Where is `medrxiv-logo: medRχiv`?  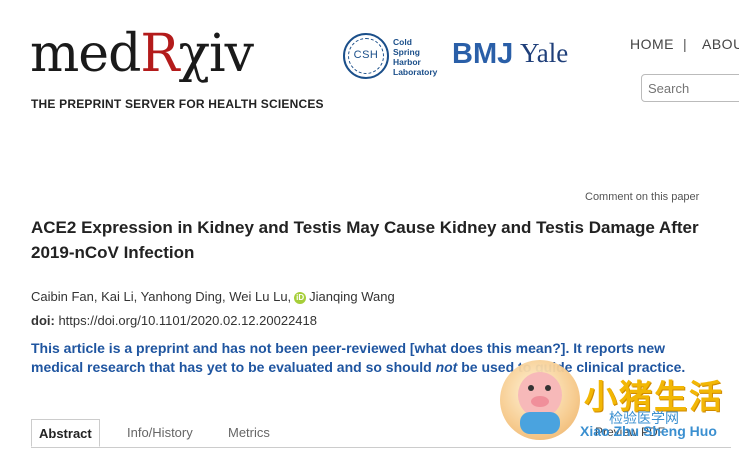 medrxiv-logo: medRχiv is located at coordinates (142, 54).